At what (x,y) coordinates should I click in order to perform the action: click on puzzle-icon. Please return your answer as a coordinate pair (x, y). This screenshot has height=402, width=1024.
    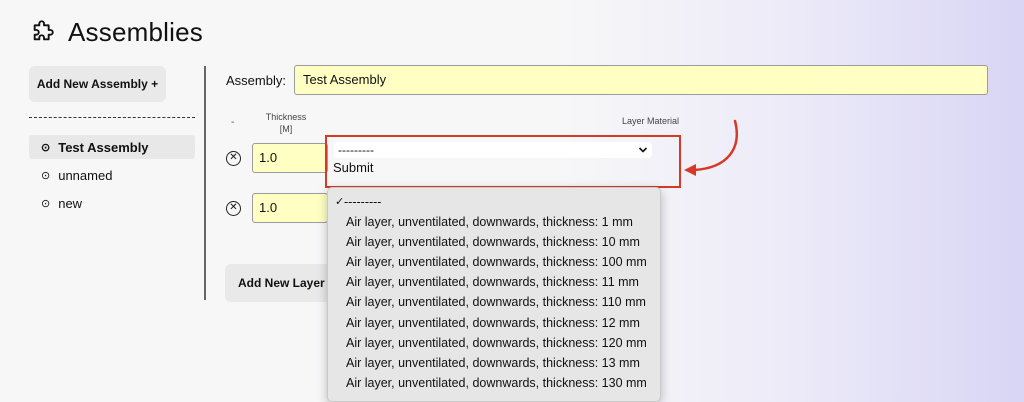
    Looking at the image, I should click on (44, 32).